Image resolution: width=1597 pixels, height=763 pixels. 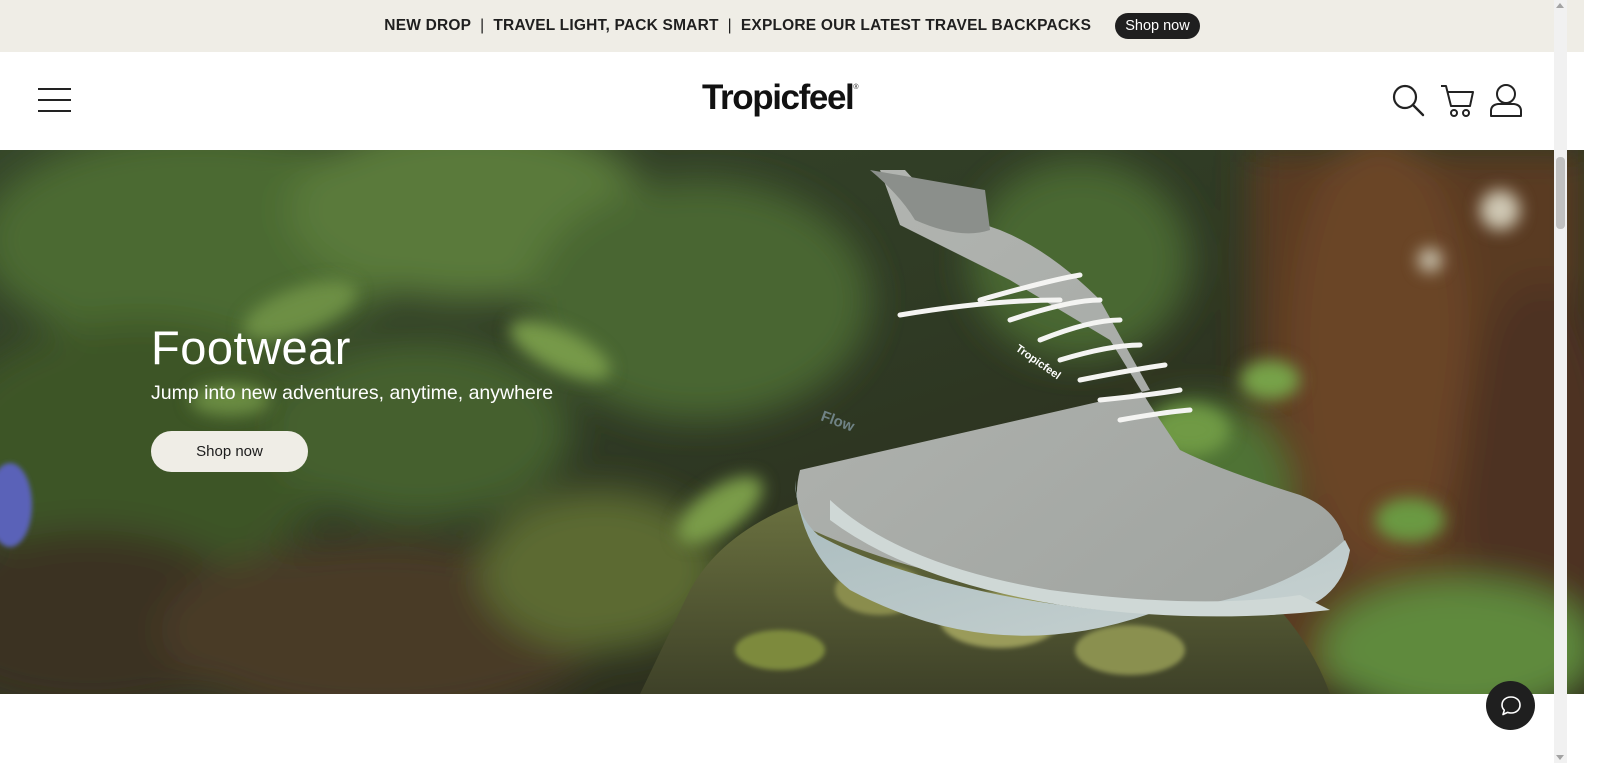 What do you see at coordinates (606, 25) in the screenshot?
I see `announcement-travel-light: TRAVEL LIGHT, PACK SMART` at bounding box center [606, 25].